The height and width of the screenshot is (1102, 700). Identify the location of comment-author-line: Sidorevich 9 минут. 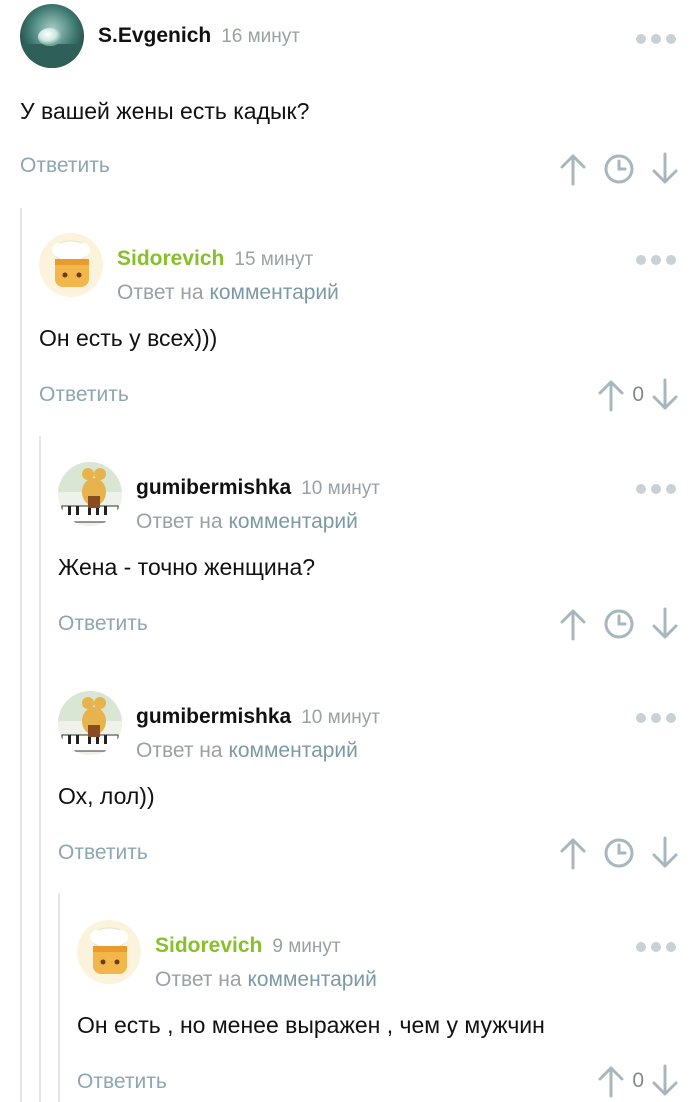
(248, 946).